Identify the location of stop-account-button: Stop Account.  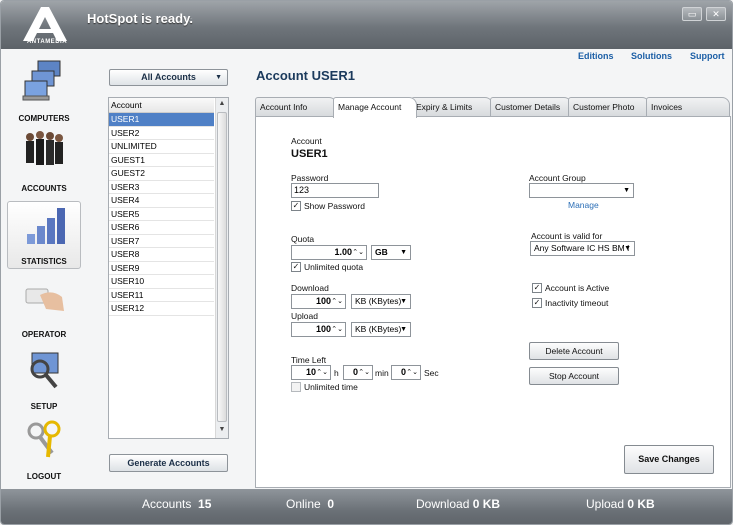
(574, 376).